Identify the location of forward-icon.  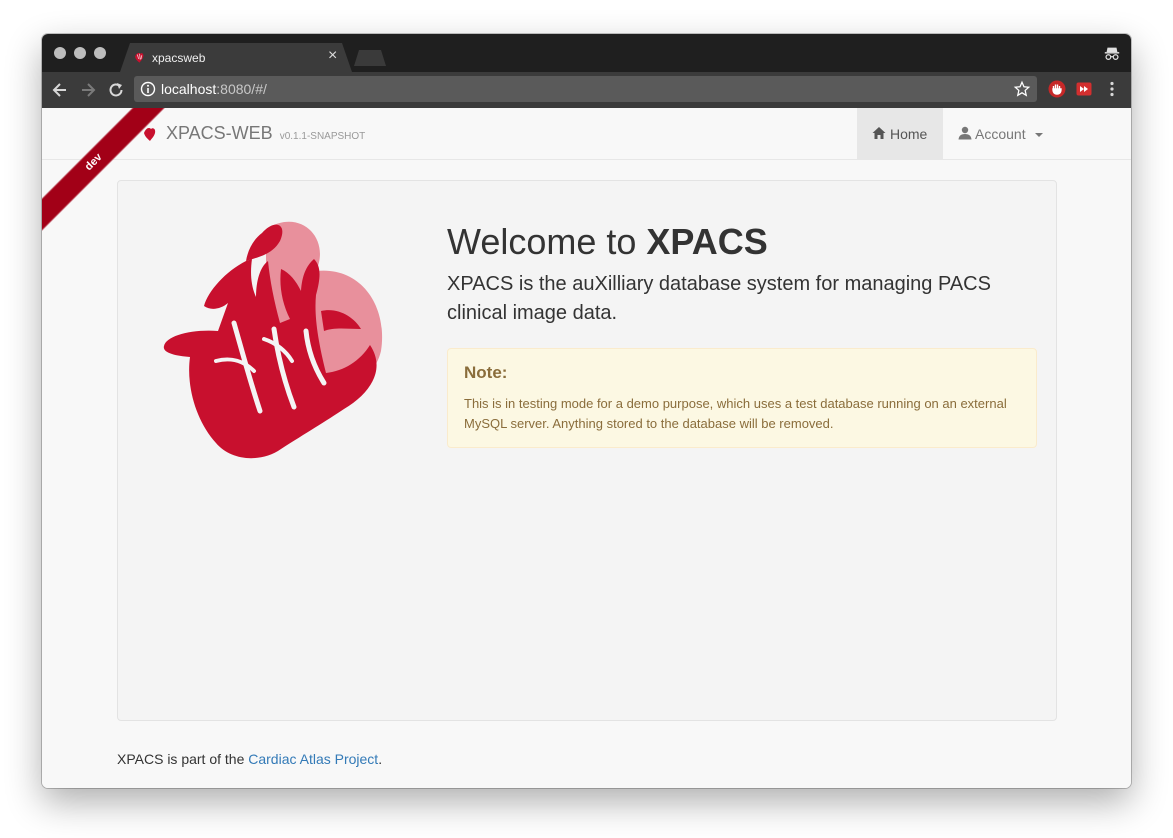
(88, 90).